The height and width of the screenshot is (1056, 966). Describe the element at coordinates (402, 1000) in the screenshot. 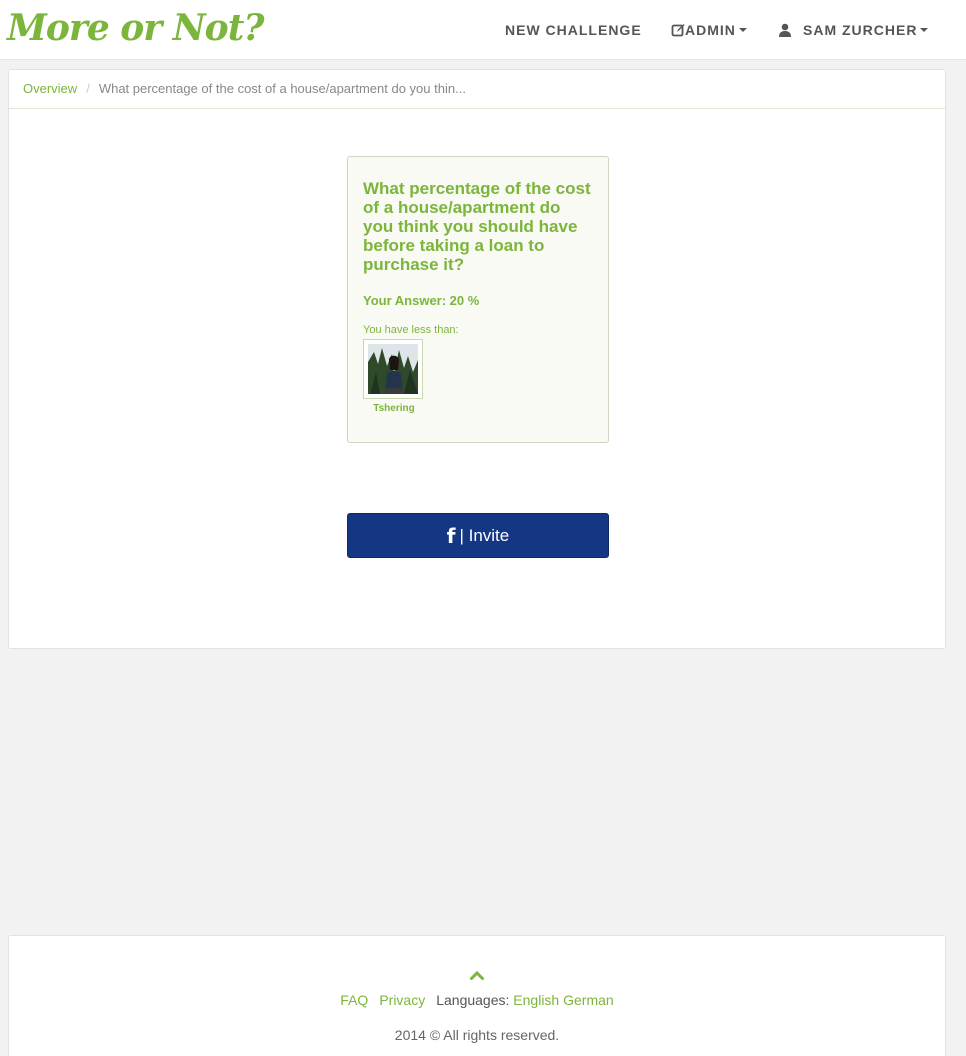

I see `privacy-link: Privacy` at that location.